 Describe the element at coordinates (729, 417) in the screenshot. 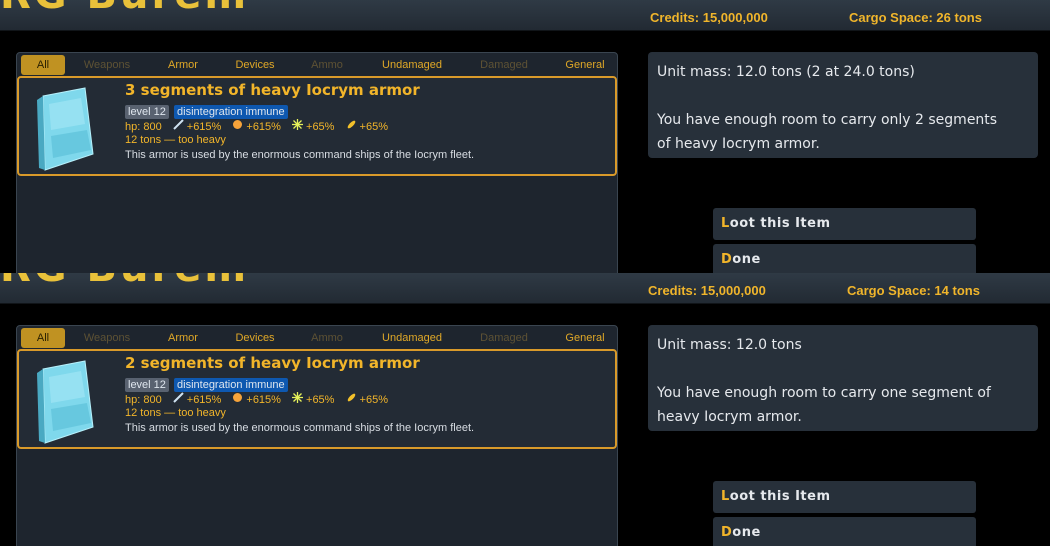

I see `capacity-text-line2: heavy Iocrym armor.` at that location.